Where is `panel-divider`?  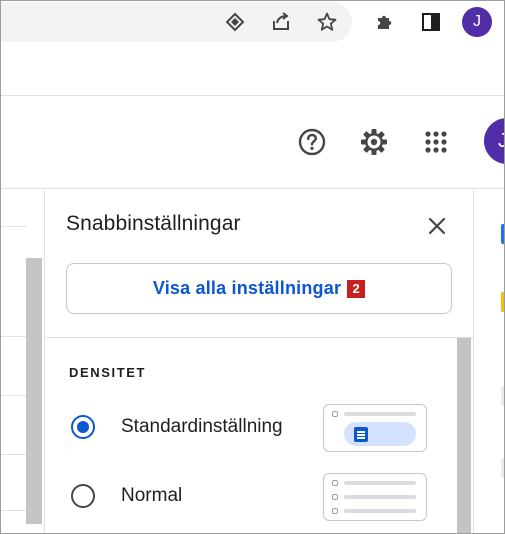
panel-divider is located at coordinates (259, 337).